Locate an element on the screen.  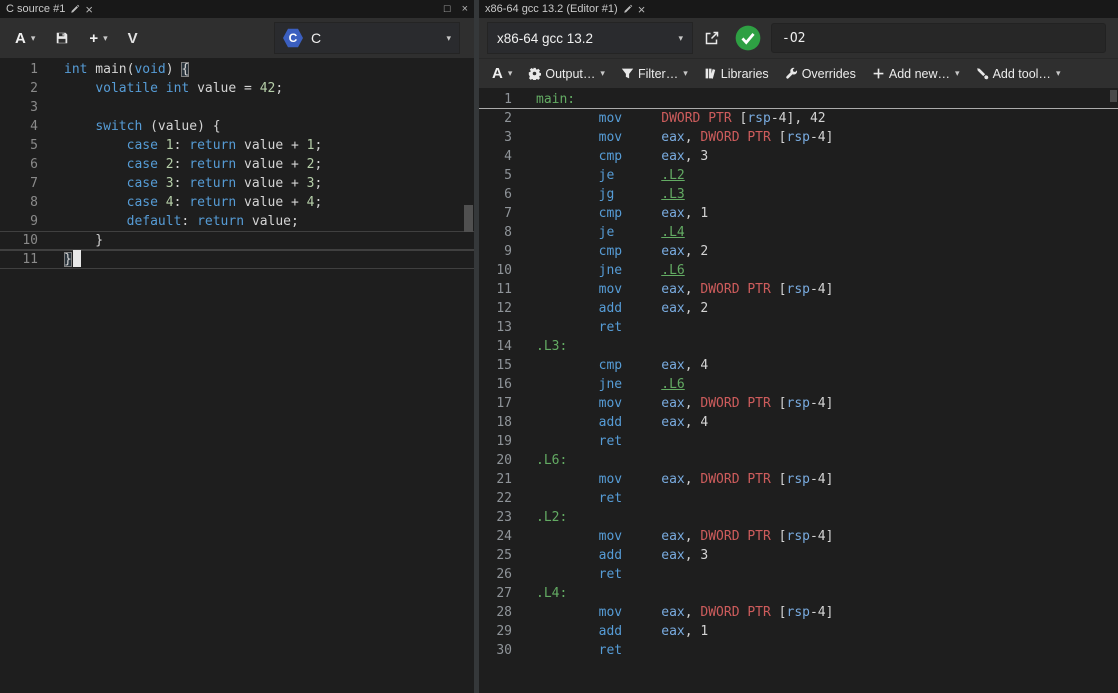
line-content: .L2: is located at coordinates (552, 517).